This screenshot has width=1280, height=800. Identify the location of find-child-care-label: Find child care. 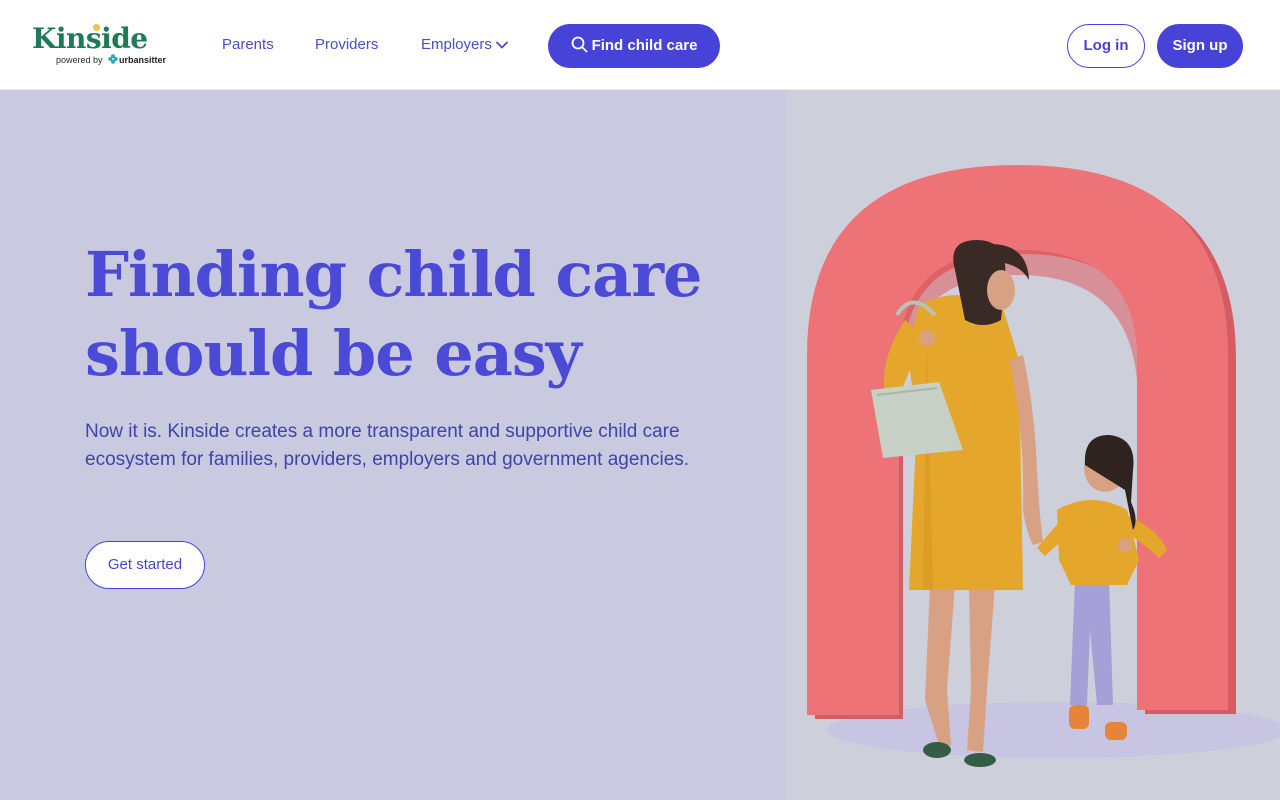
(644, 45).